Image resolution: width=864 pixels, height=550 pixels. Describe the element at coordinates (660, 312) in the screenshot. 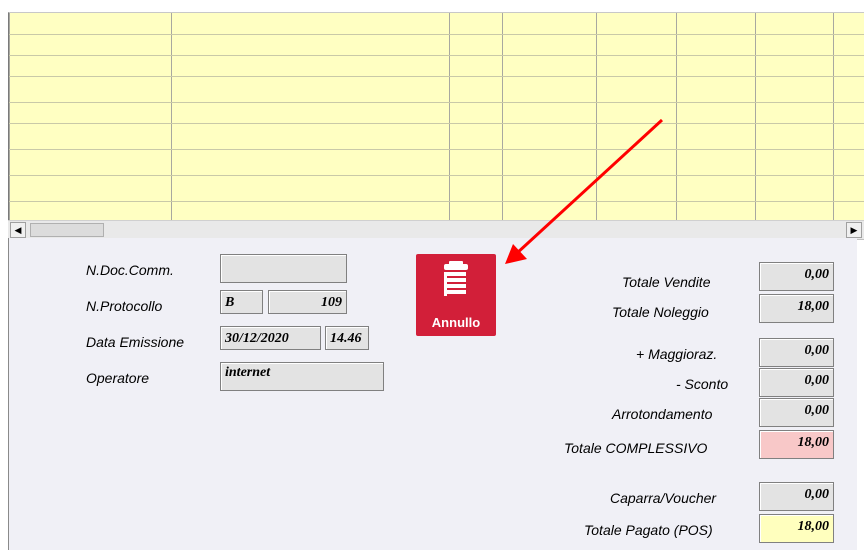

I see `totale-noleggio-label: Totale Noleggio` at that location.